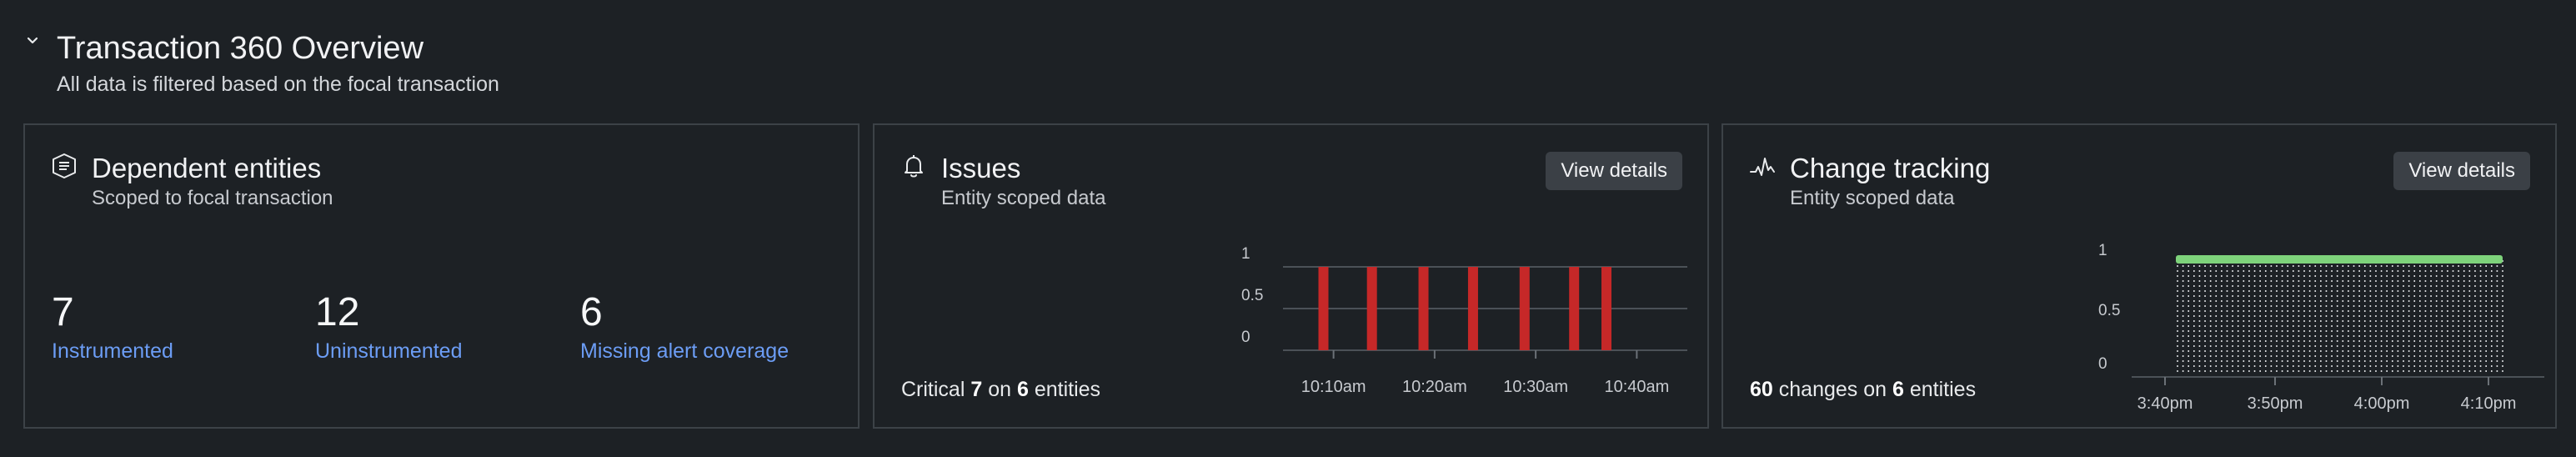 The image size is (2576, 457). I want to click on metric-missing-alert-coverage: 6 Missing alert coverage, so click(684, 327).